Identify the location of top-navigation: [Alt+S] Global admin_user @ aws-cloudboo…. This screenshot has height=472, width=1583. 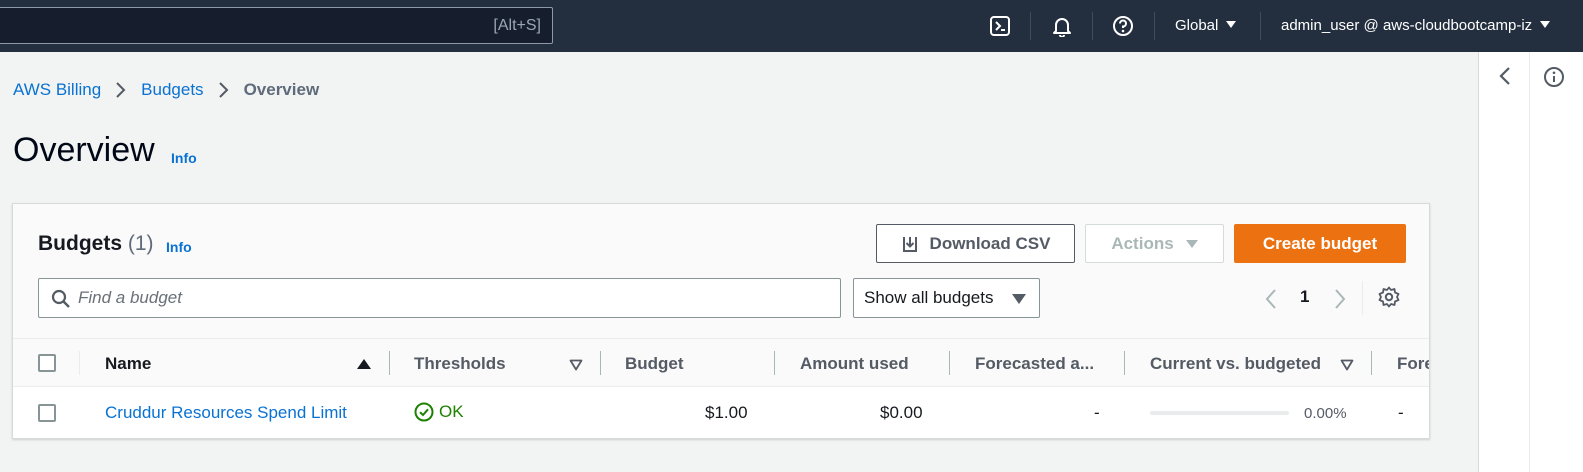
(791, 26).